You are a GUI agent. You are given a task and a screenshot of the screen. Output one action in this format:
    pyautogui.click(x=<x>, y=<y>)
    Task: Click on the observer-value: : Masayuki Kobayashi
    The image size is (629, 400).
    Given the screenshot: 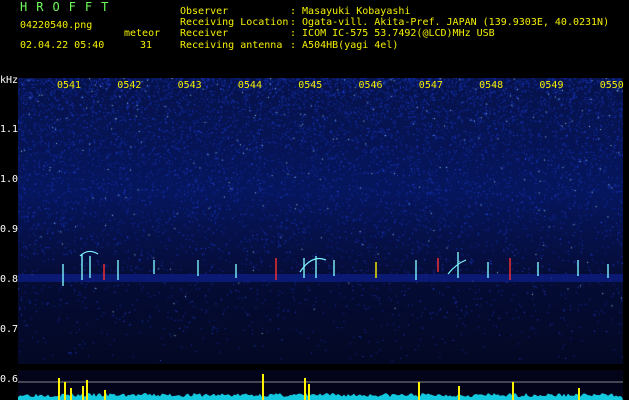 What is the action you would take?
    pyautogui.click(x=350, y=11)
    